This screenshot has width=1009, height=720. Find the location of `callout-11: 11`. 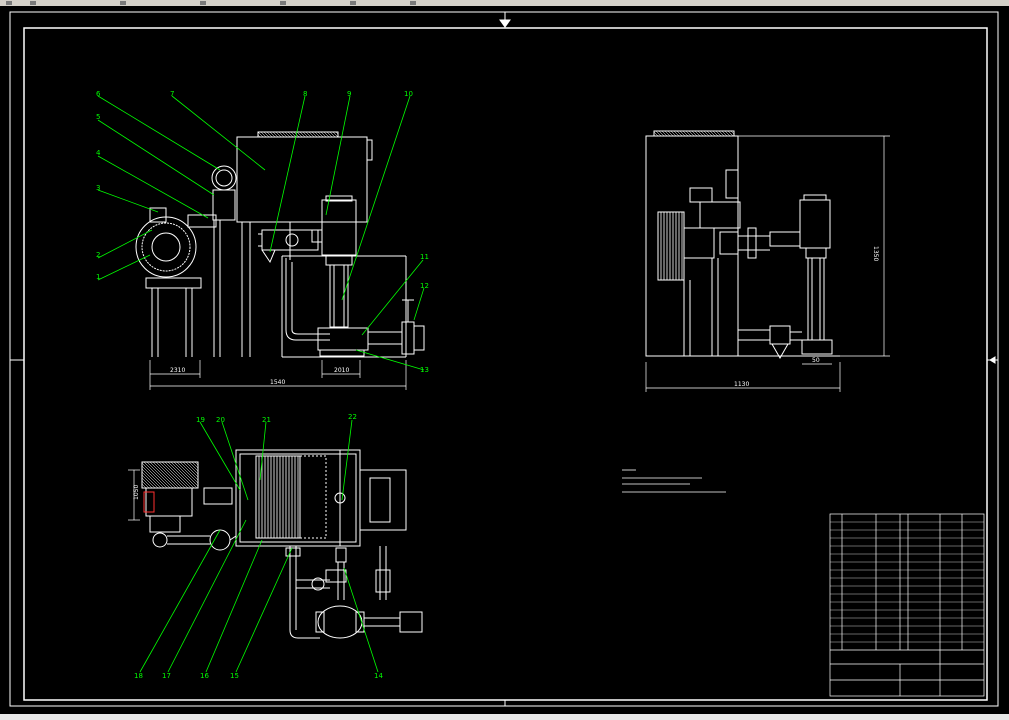

callout-11: 11 is located at coordinates (424, 257).